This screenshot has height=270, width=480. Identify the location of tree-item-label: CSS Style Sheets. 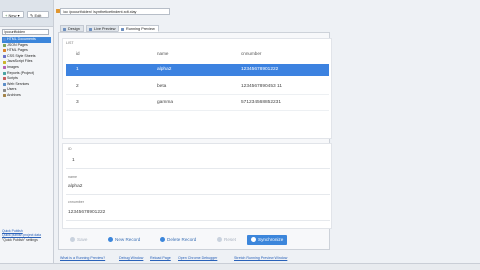
(21, 55).